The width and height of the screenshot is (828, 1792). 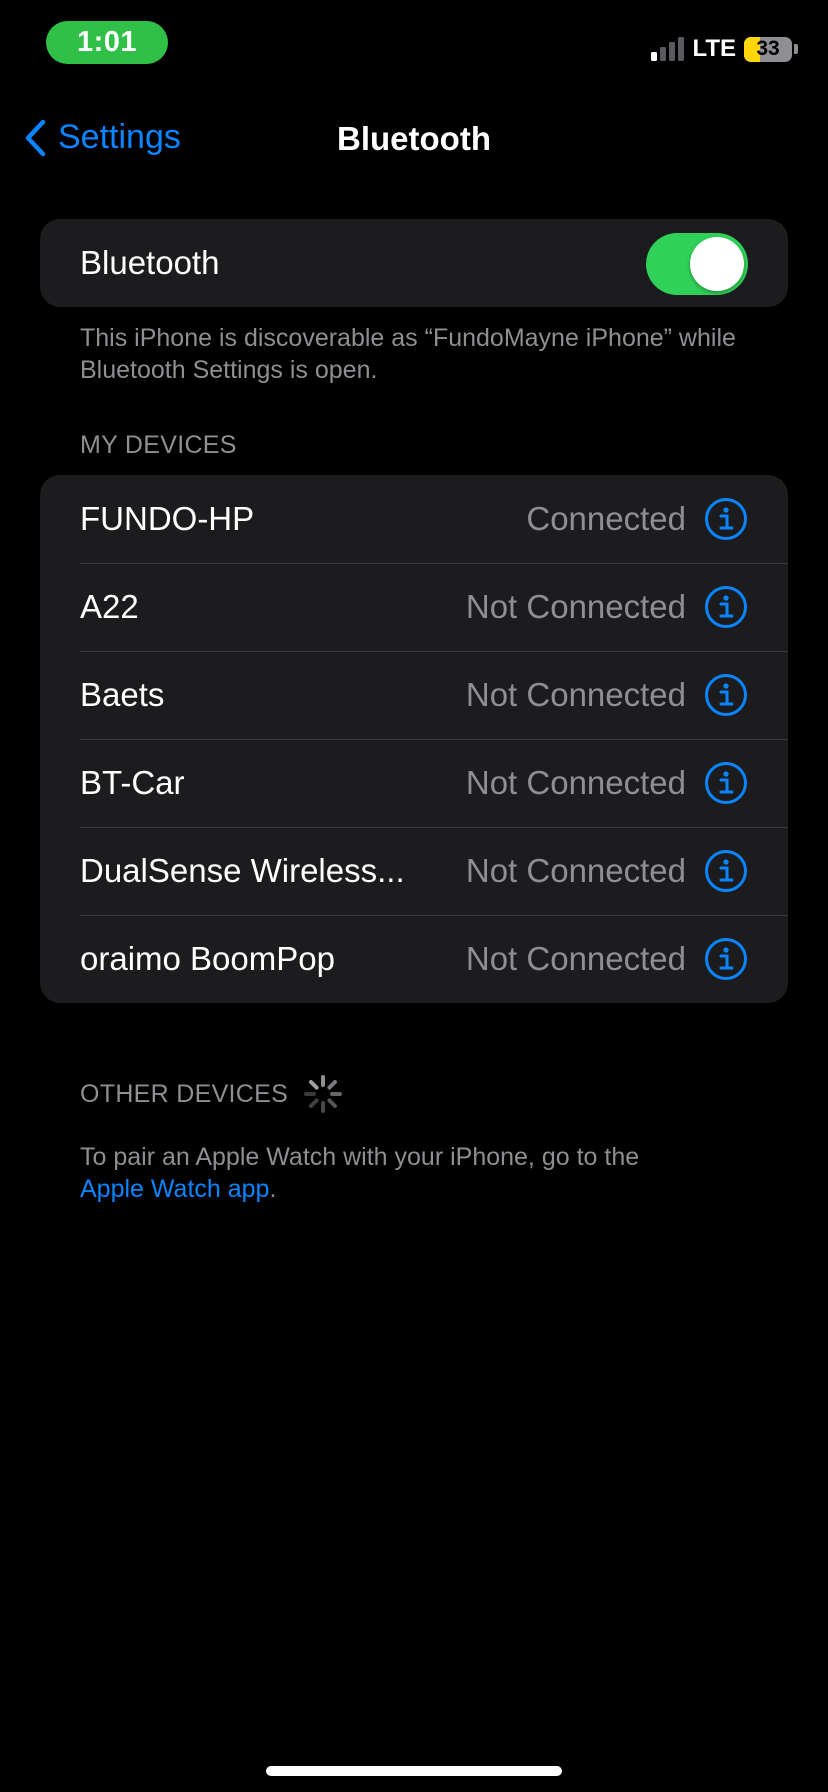 What do you see at coordinates (717, 264) in the screenshot?
I see `toggle-knob` at bounding box center [717, 264].